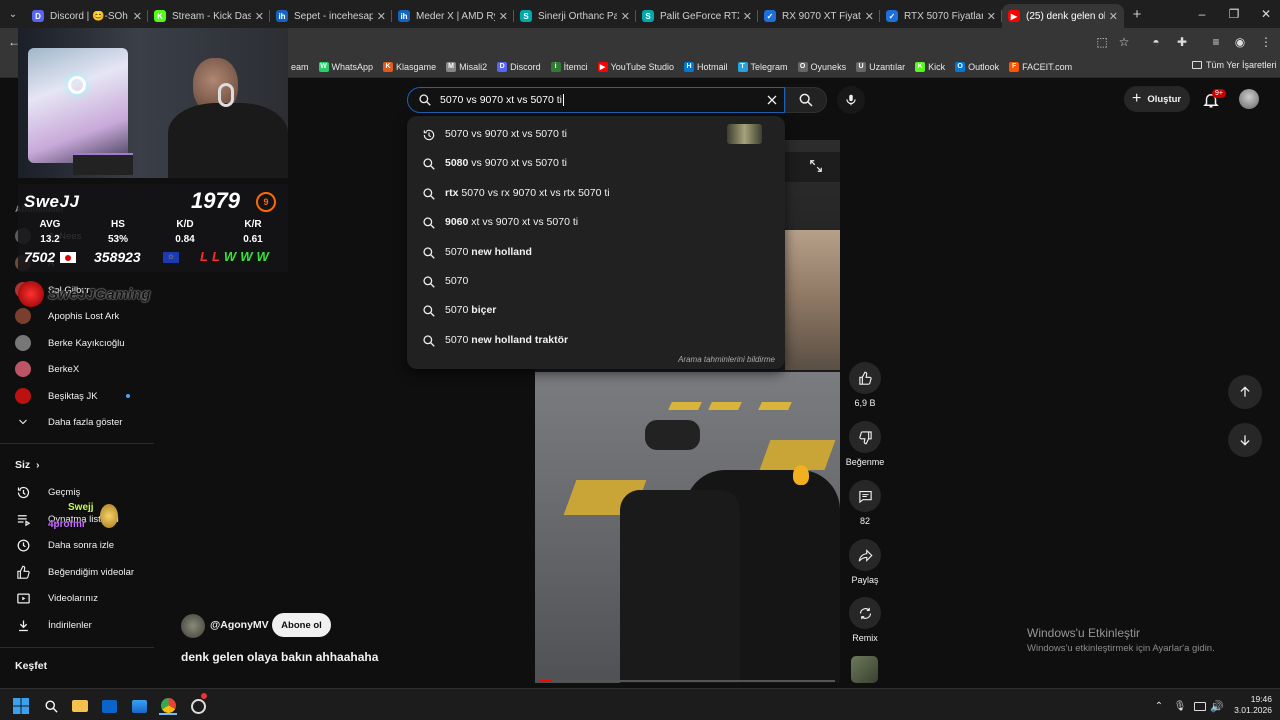  Describe the element at coordinates (1266, 42) in the screenshot. I see `menu-dots-icon: ⋮` at that location.